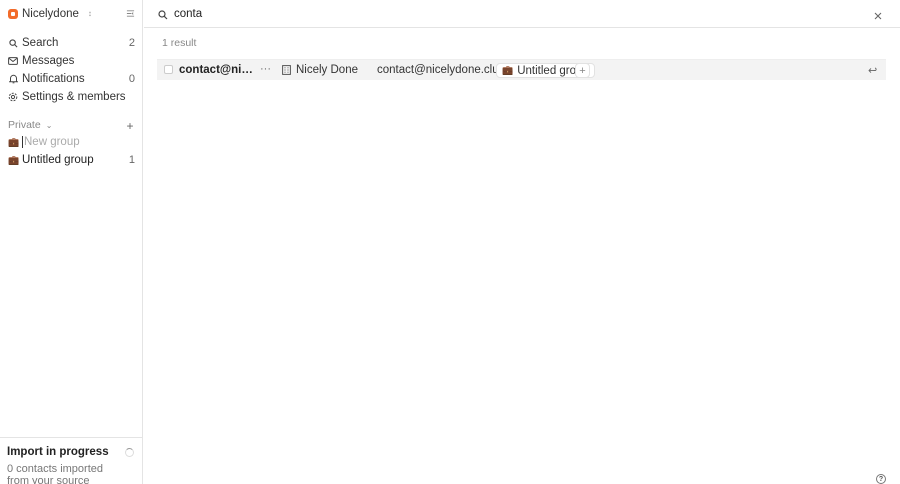  What do you see at coordinates (53, 79) in the screenshot?
I see `nav-item-label: Notifications` at bounding box center [53, 79].